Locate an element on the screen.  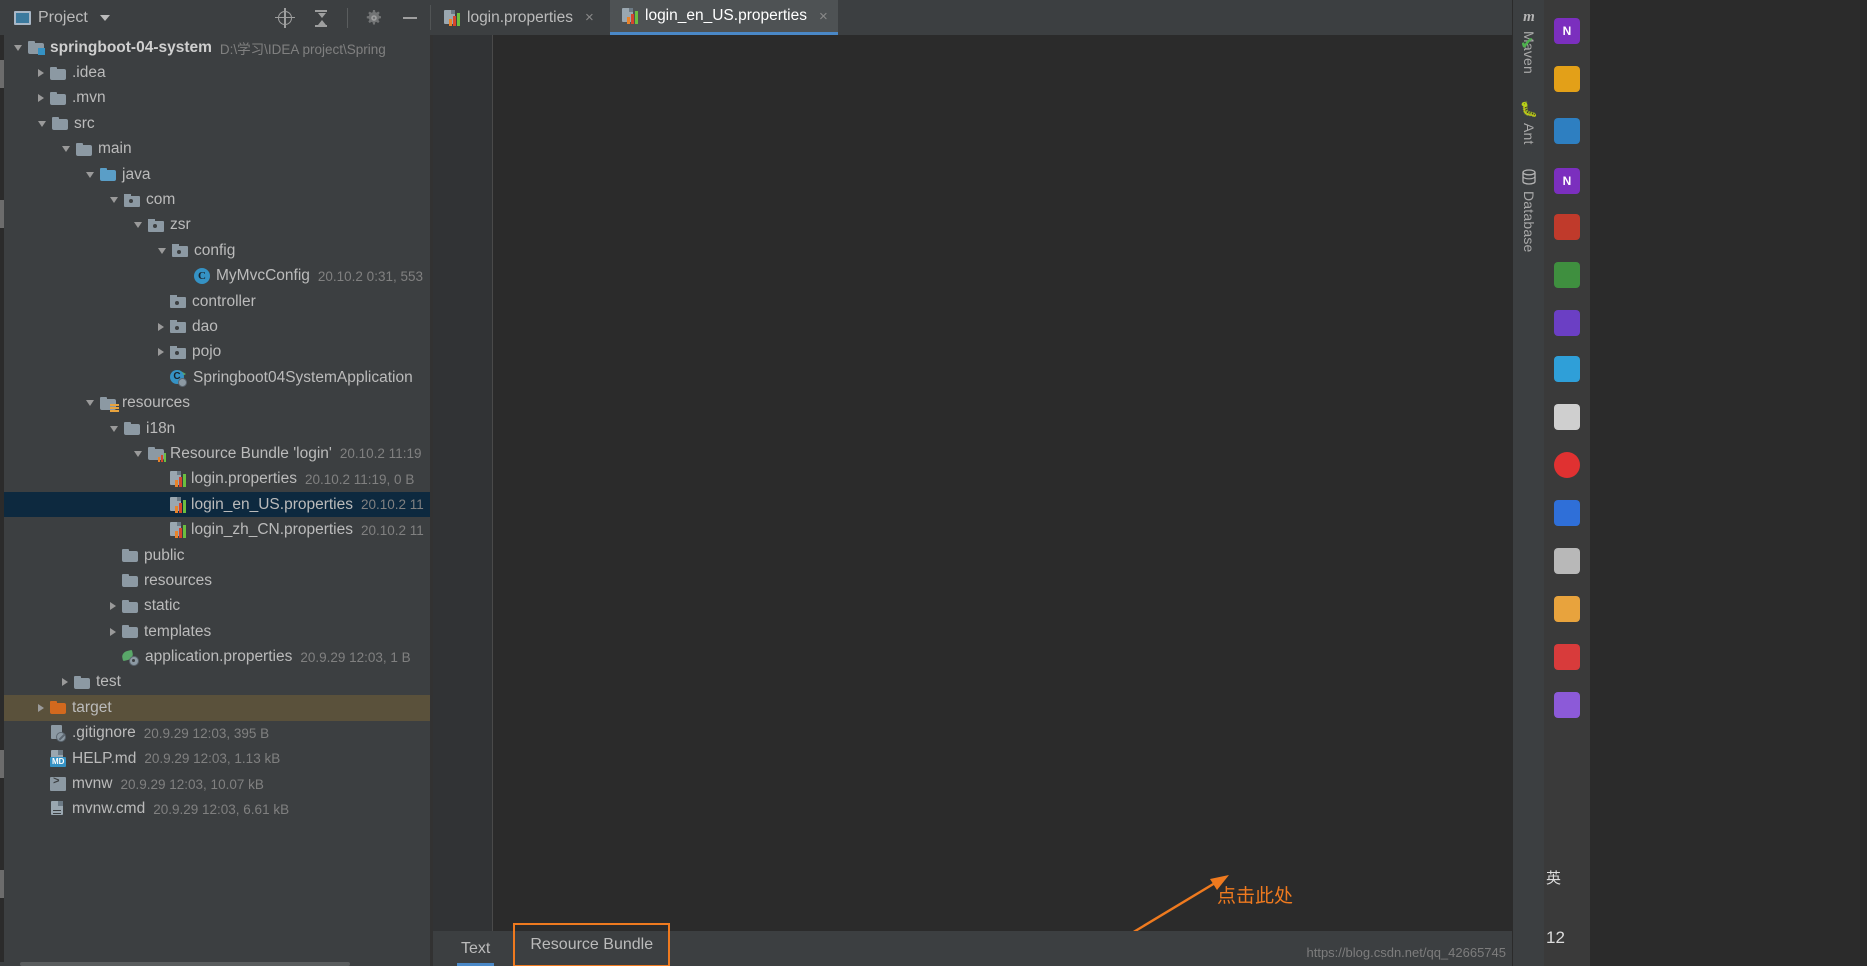
annotation-label: 点击此处 is located at coordinates (1255, 896).